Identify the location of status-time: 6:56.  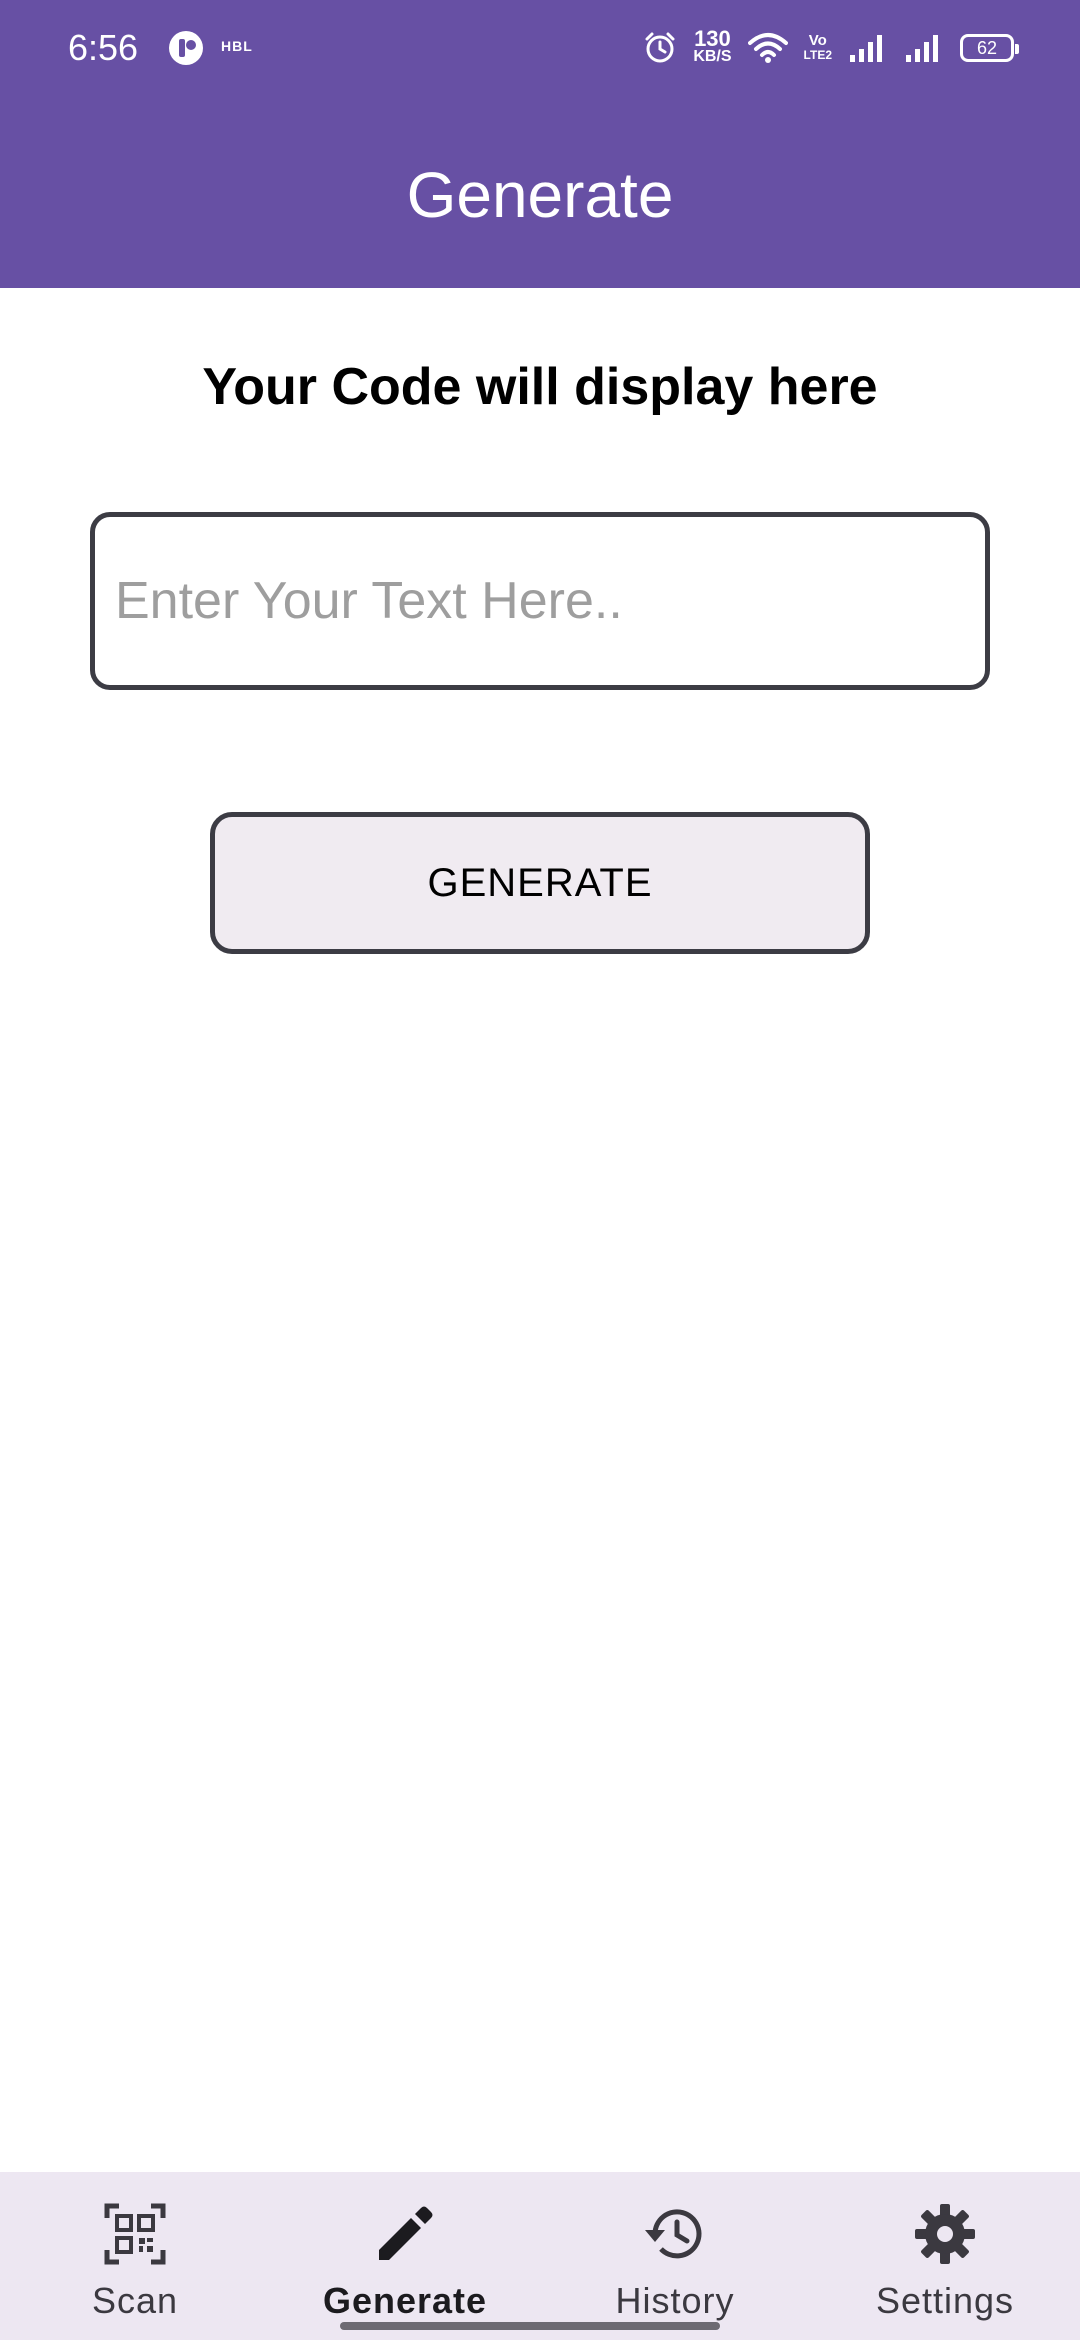
(103, 47).